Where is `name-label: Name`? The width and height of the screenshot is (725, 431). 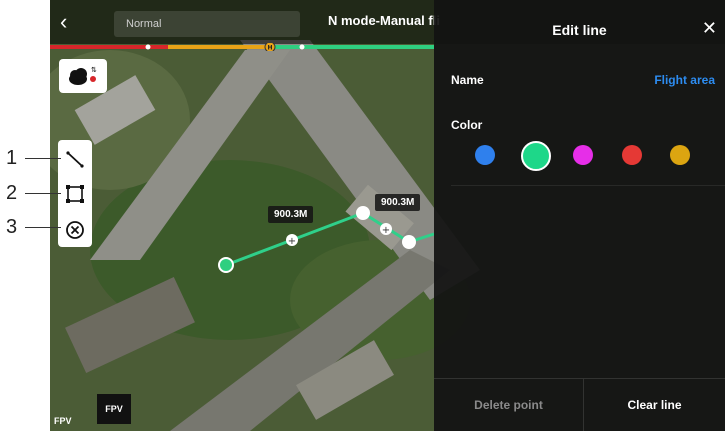 name-label: Name is located at coordinates (467, 80).